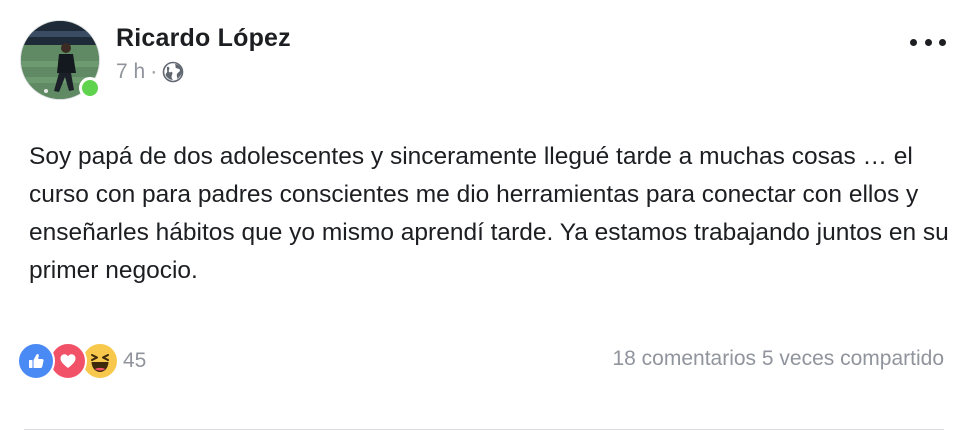 This screenshot has width=968, height=434. I want to click on more-options-icon, so click(928, 42).